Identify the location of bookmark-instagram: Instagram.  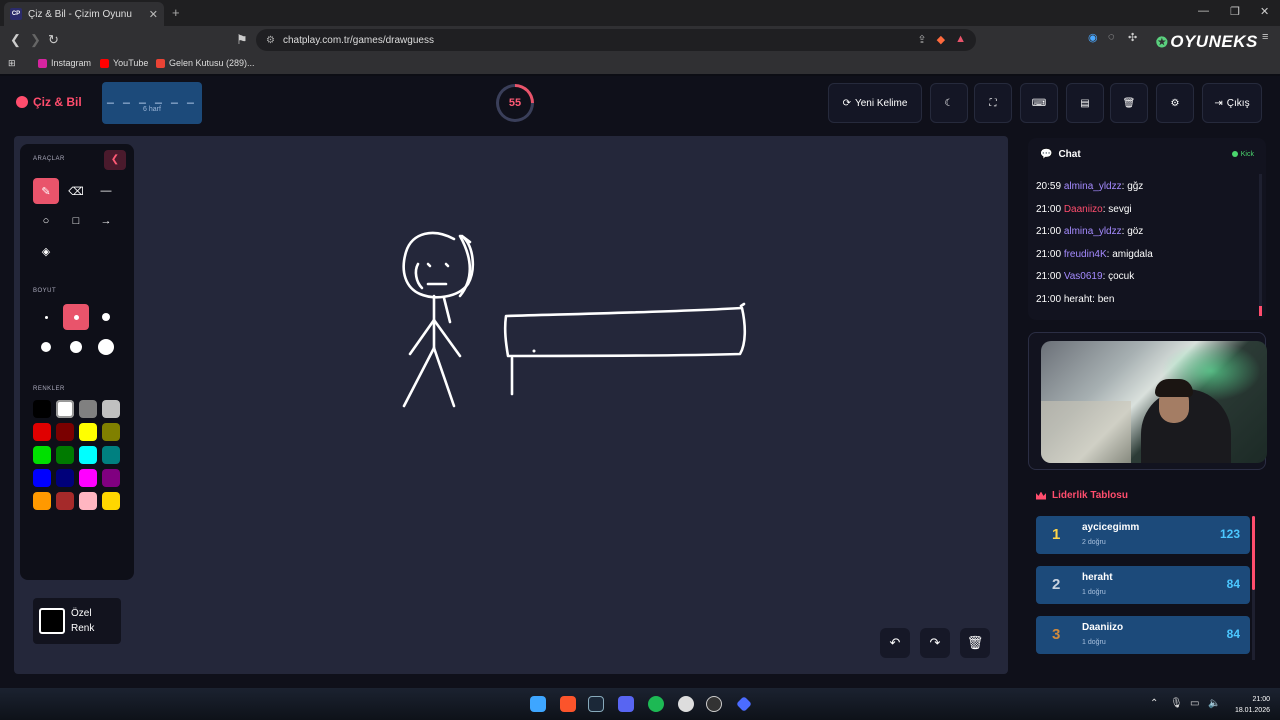
(64, 63).